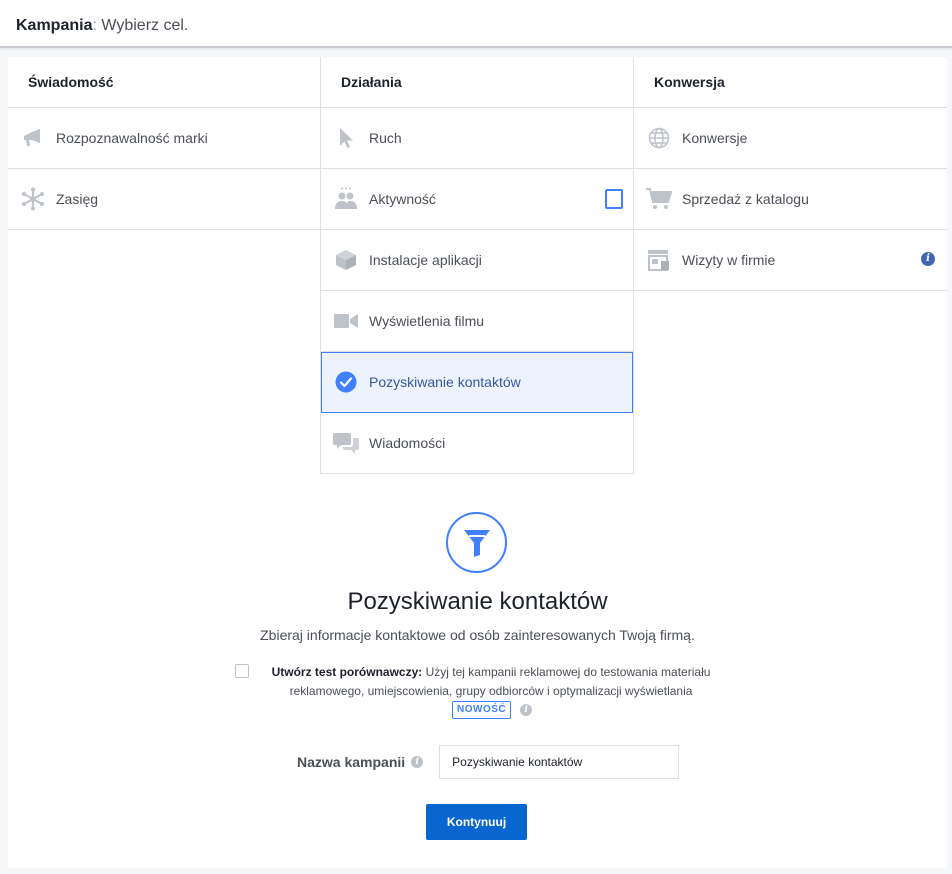  I want to click on globe-icon, so click(659, 138).